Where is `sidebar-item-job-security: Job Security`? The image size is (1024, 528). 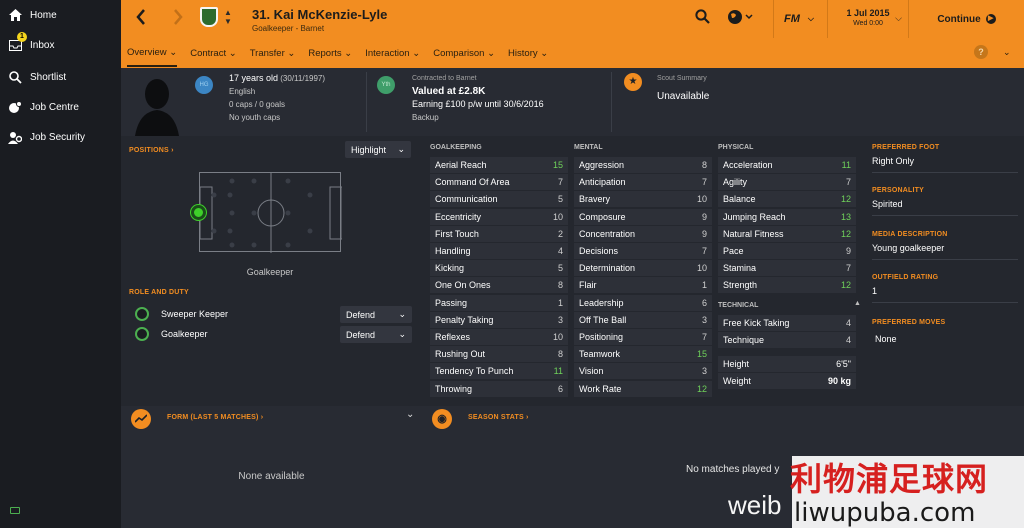
sidebar-item-job-security: Job Security is located at coordinates (60, 137).